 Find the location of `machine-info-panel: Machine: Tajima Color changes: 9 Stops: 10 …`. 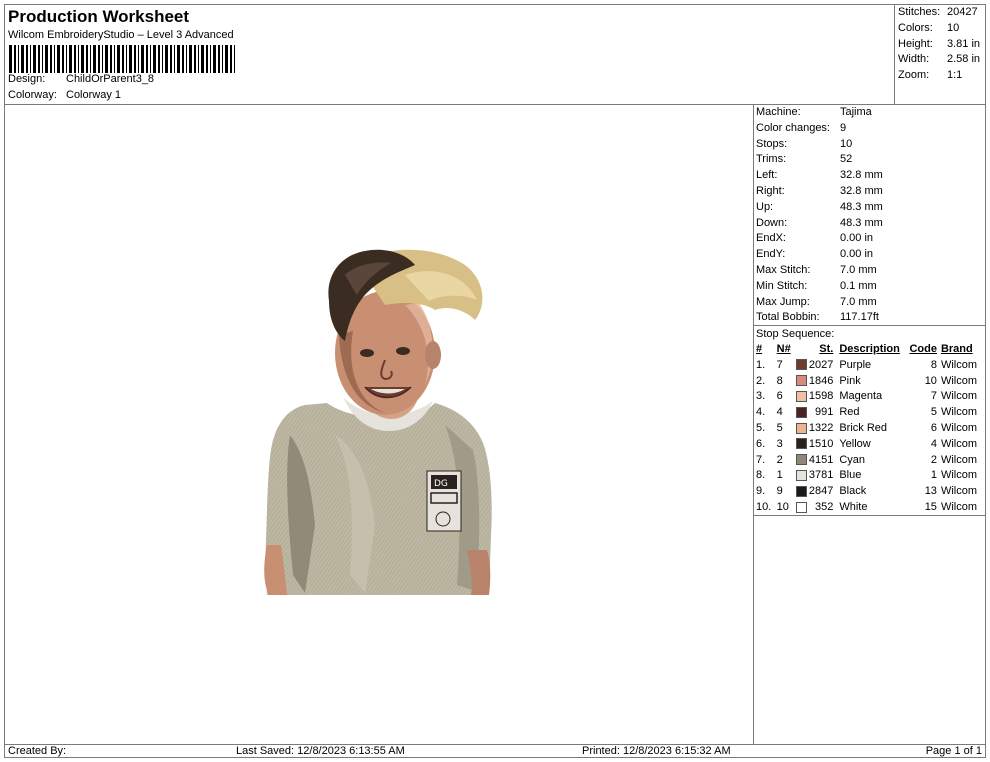

machine-info-panel: Machine: Tajima Color changes: 9 Stops: 10 … is located at coordinates (870, 215).